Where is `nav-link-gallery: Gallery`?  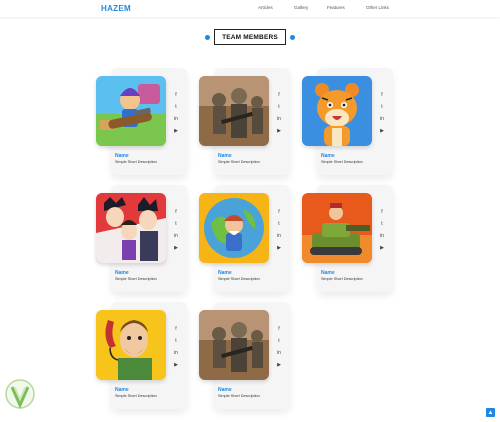 nav-link-gallery: Gallery is located at coordinates (301, 7).